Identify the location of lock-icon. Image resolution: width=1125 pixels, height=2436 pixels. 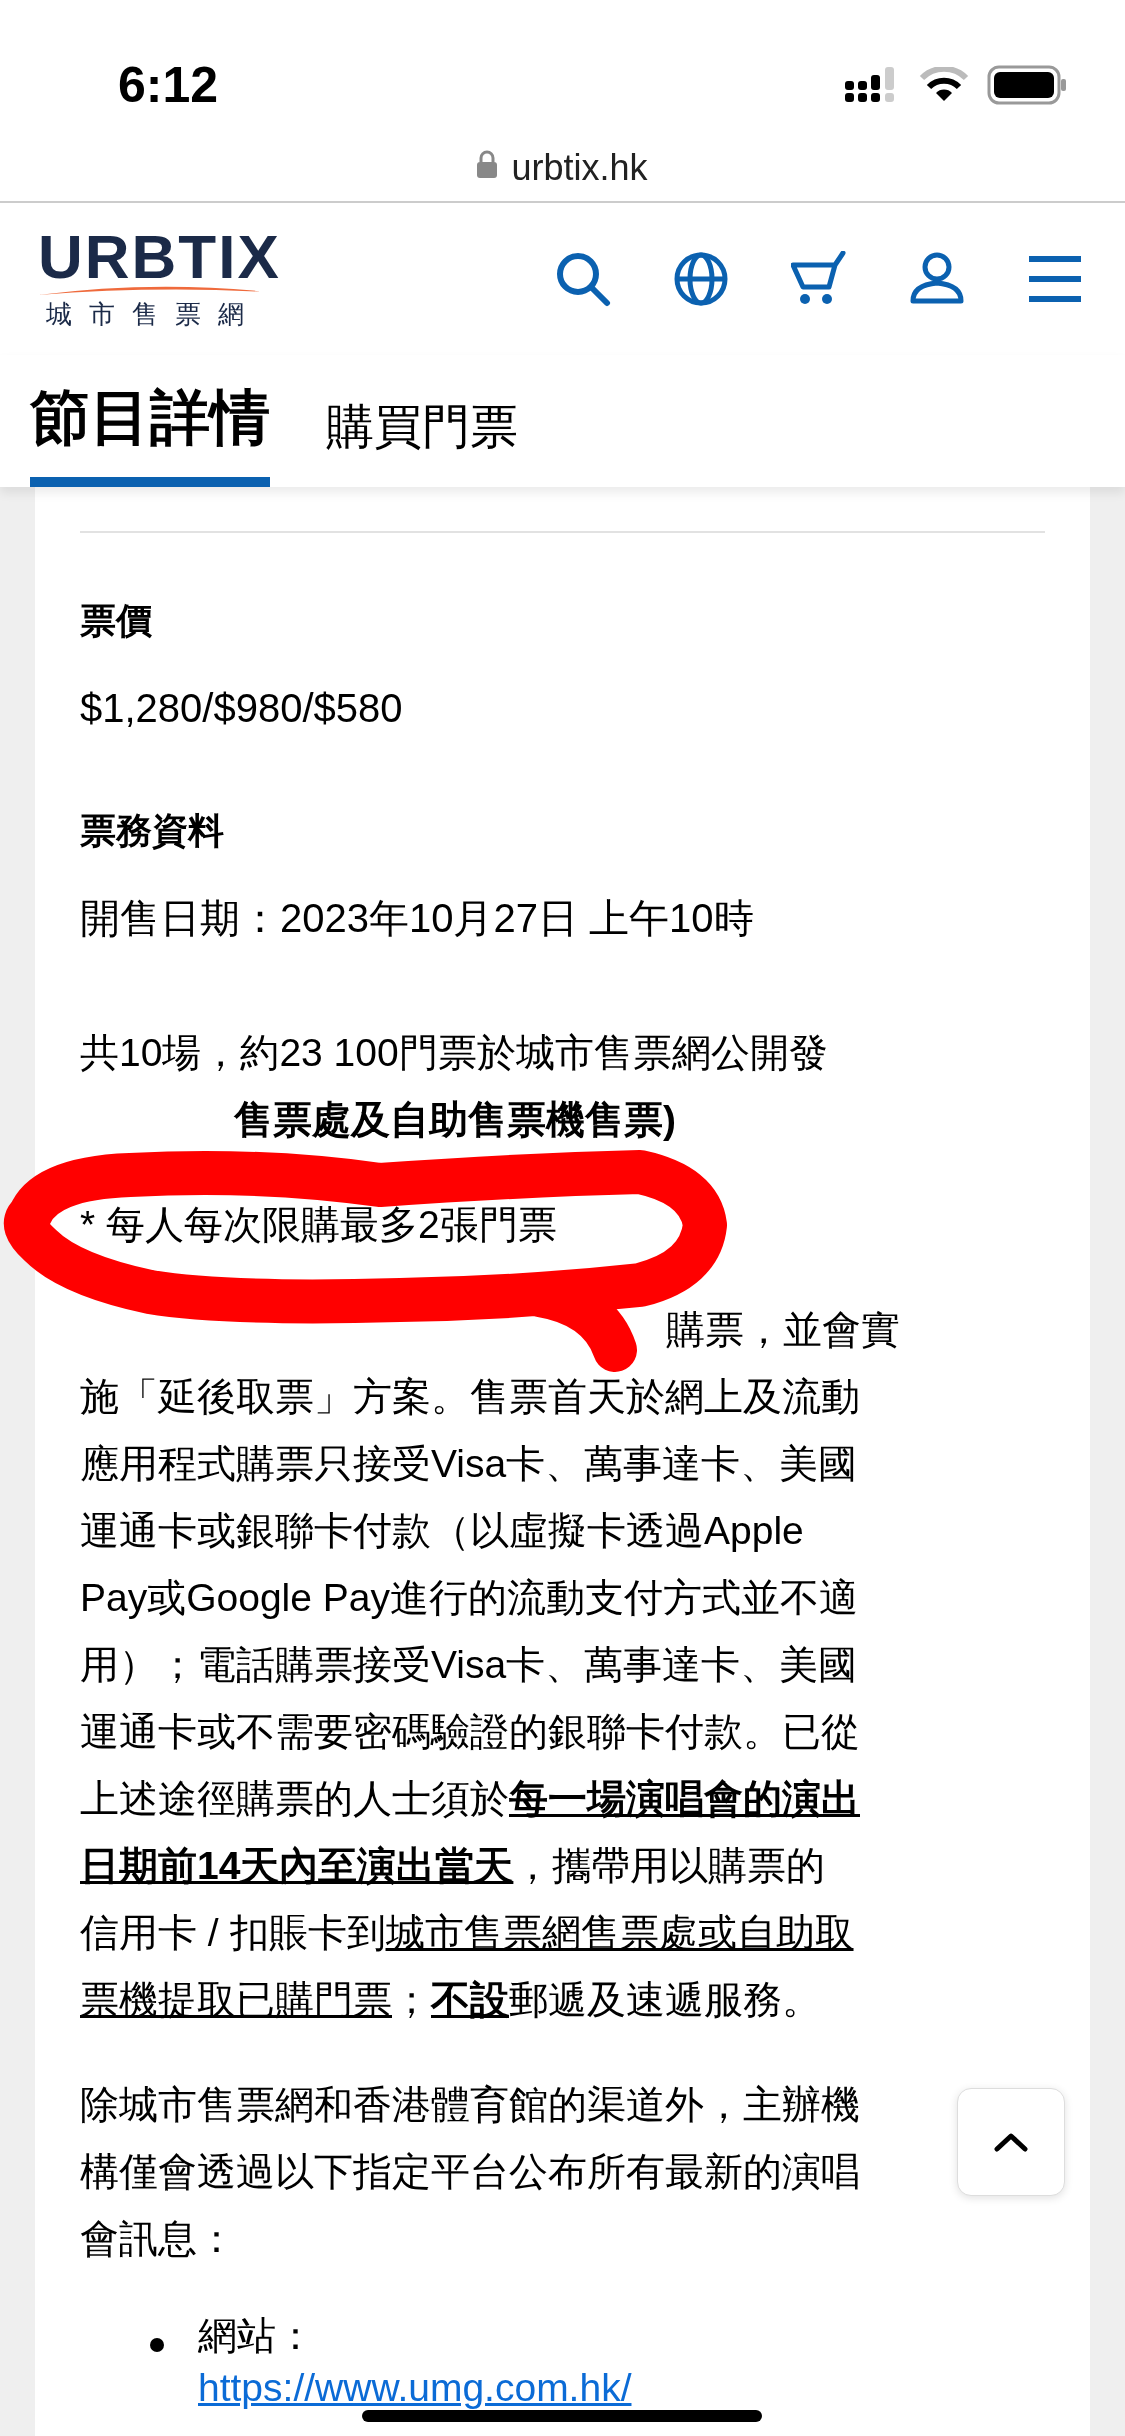
(487, 164).